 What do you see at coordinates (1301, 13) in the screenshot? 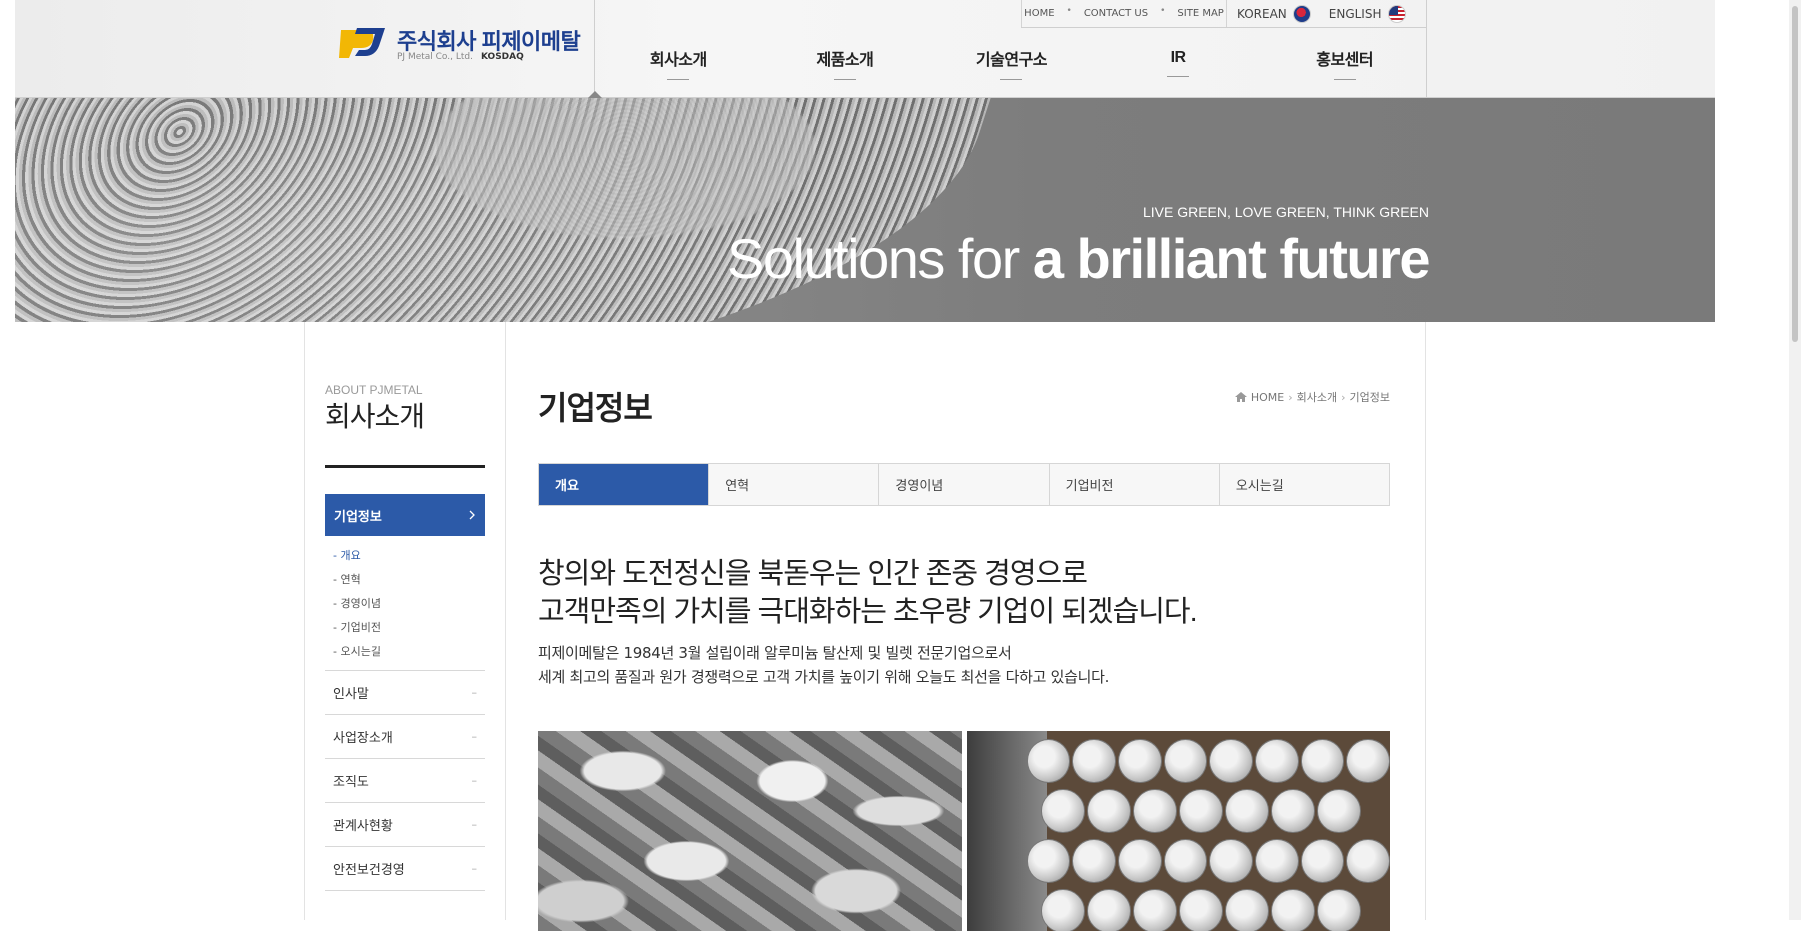
I see `kr-flag-icon` at bounding box center [1301, 13].